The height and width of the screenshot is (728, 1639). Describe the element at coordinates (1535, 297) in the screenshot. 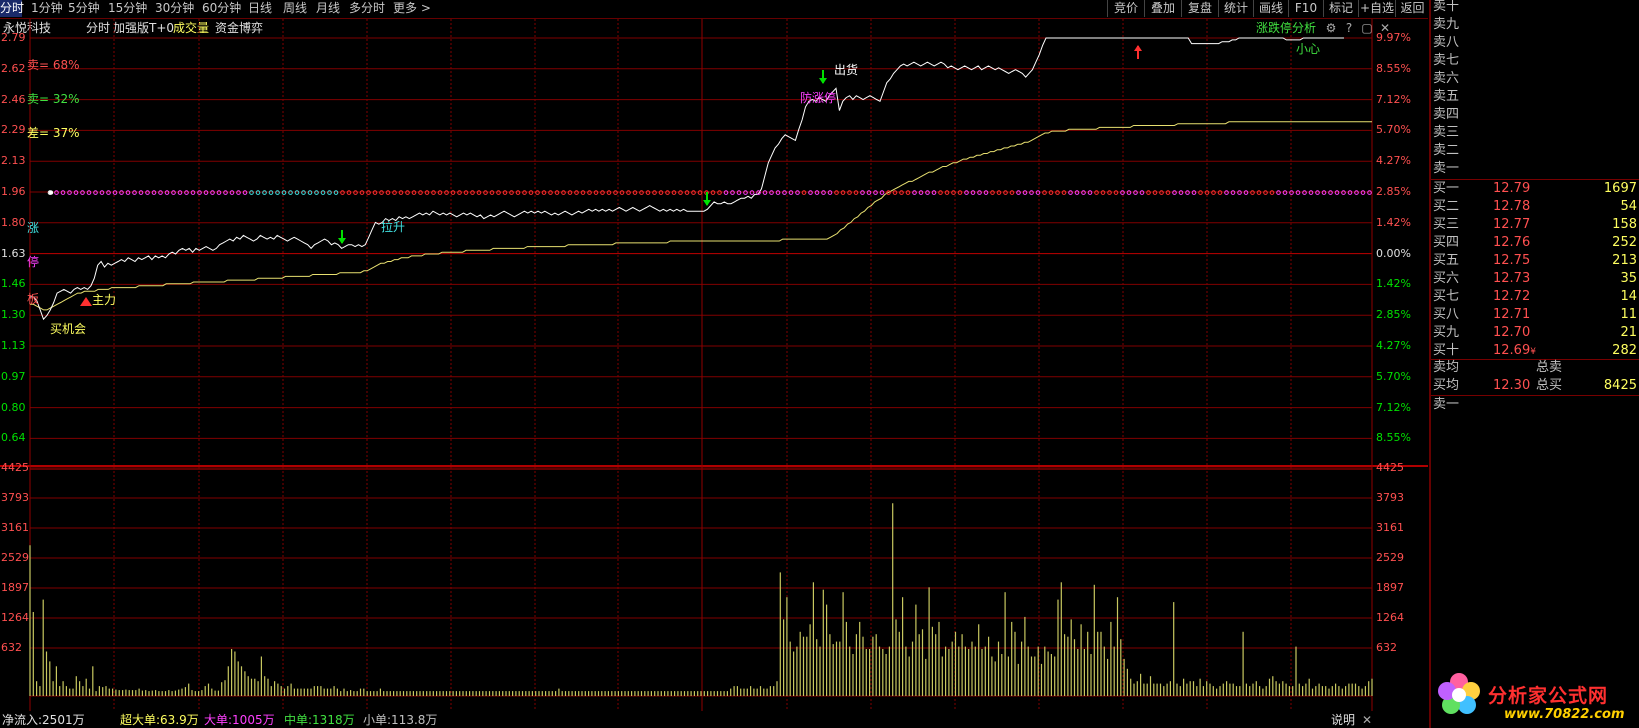

I see `buy-level-row: 买七 12.72 14` at that location.